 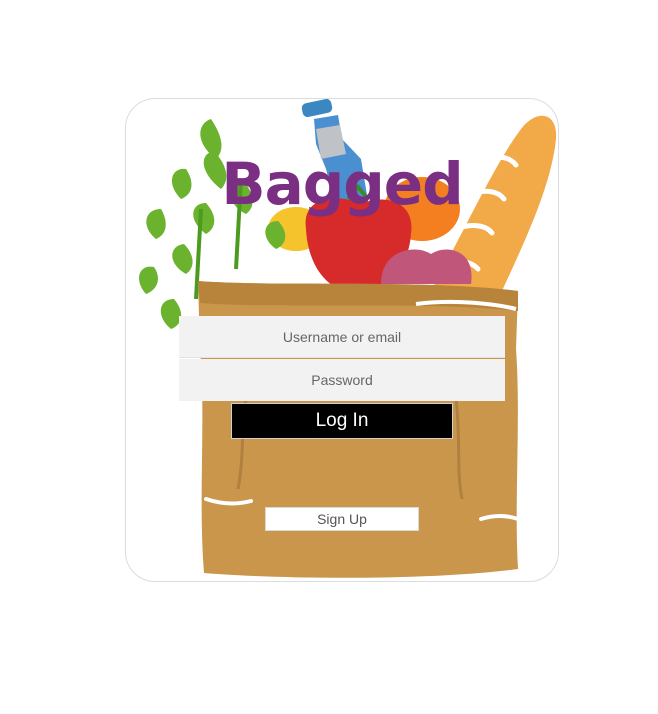 I want to click on username-input, so click(x=342, y=337).